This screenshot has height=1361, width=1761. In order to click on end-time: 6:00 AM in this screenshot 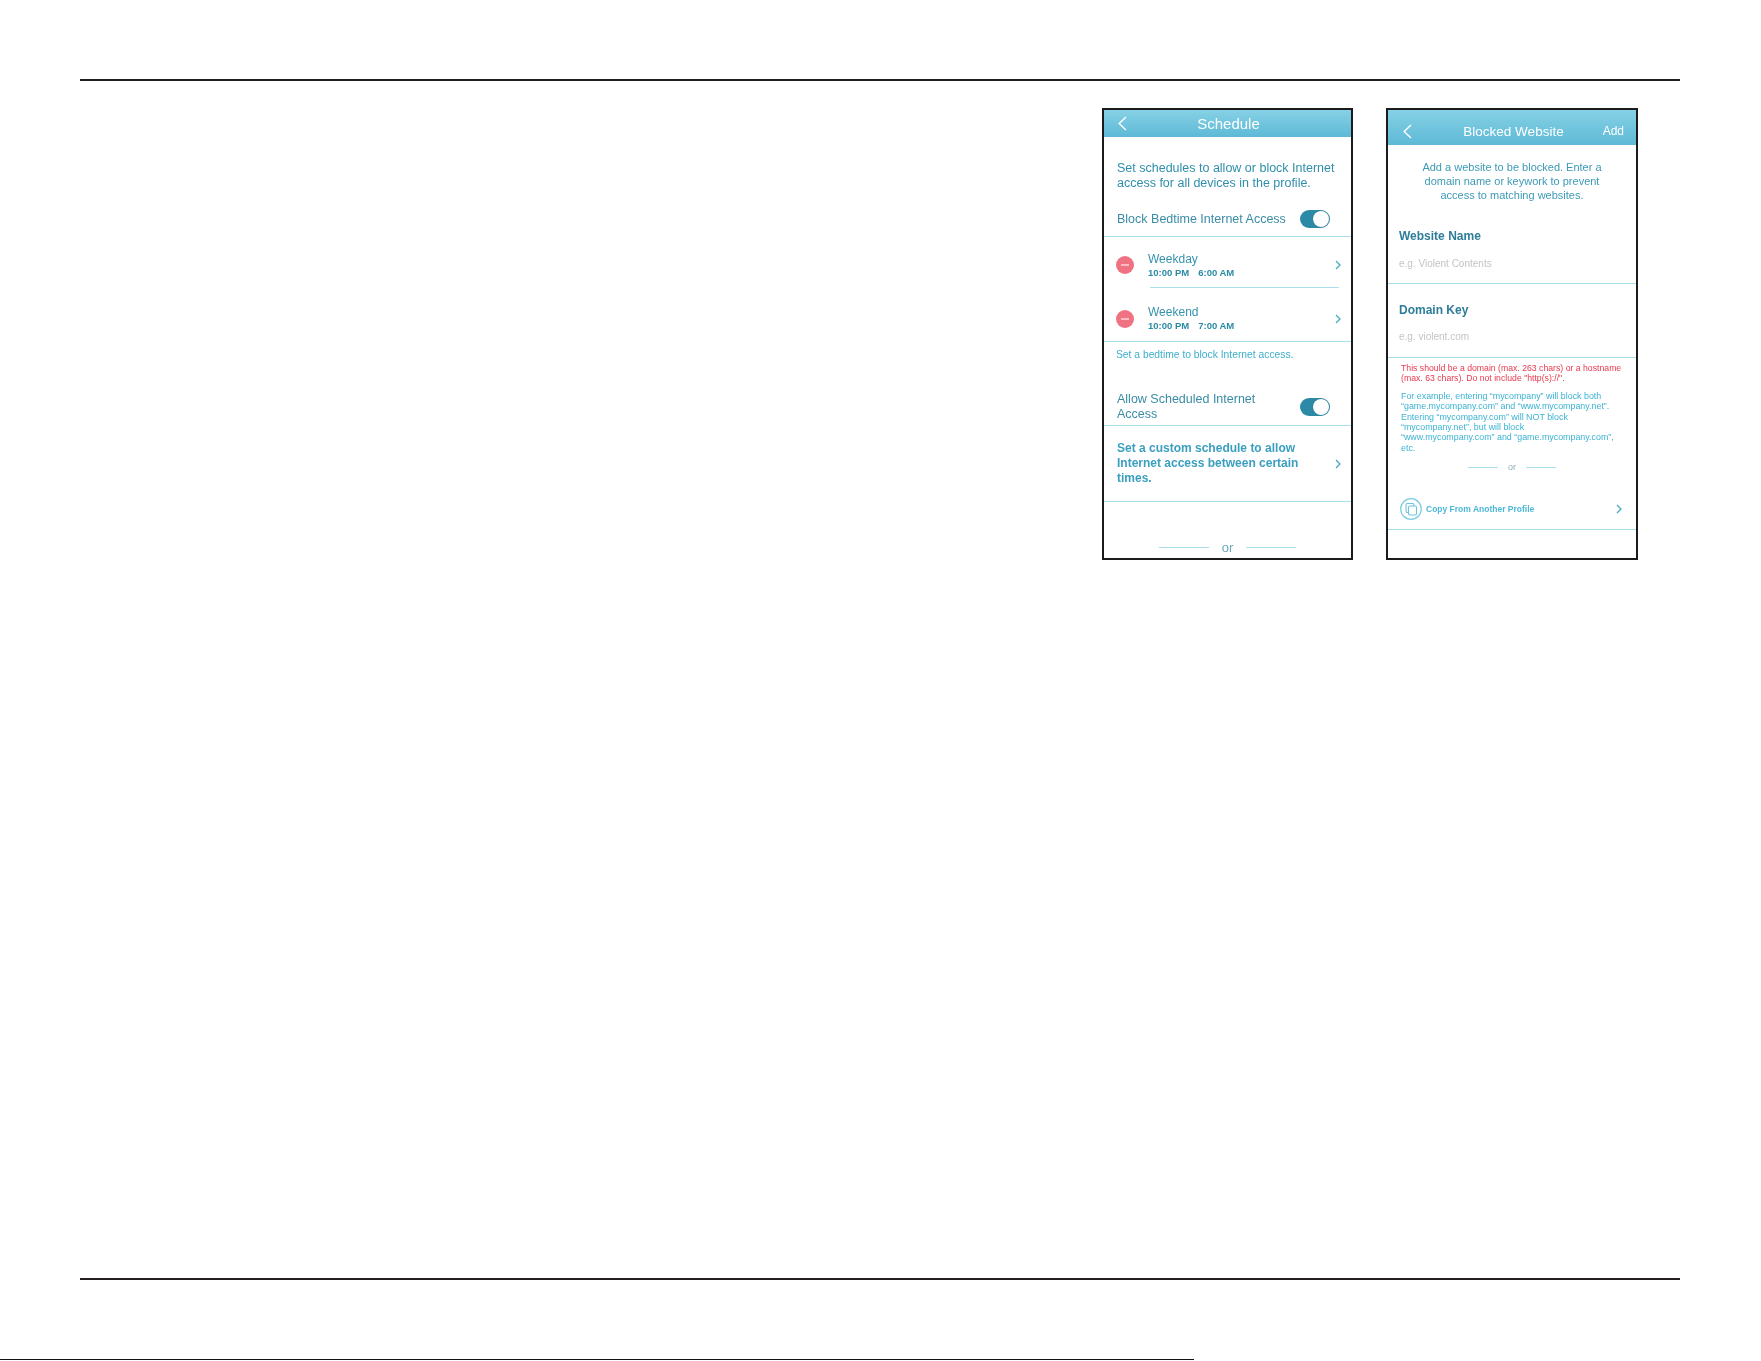, I will do `click(1216, 272)`.